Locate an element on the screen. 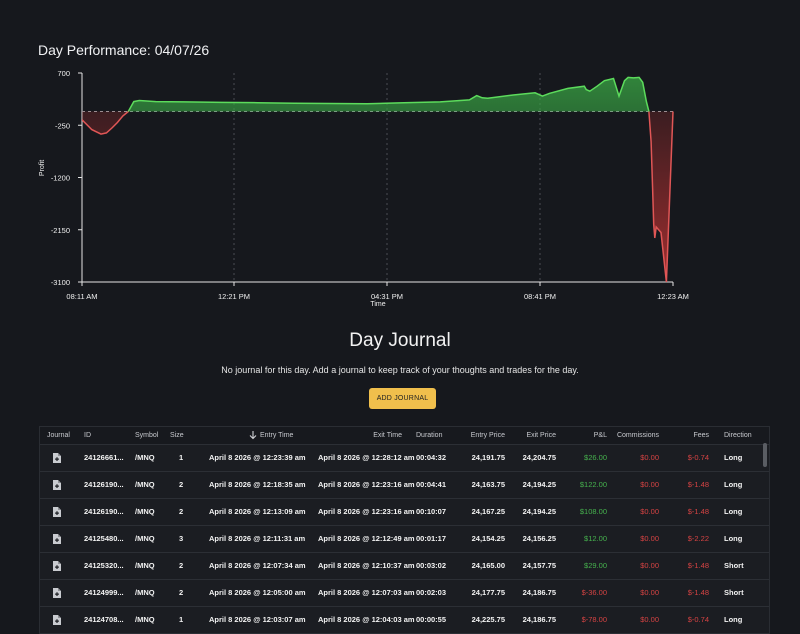 The height and width of the screenshot is (634, 800). cell-pnl: $-78.00 is located at coordinates (594, 619).